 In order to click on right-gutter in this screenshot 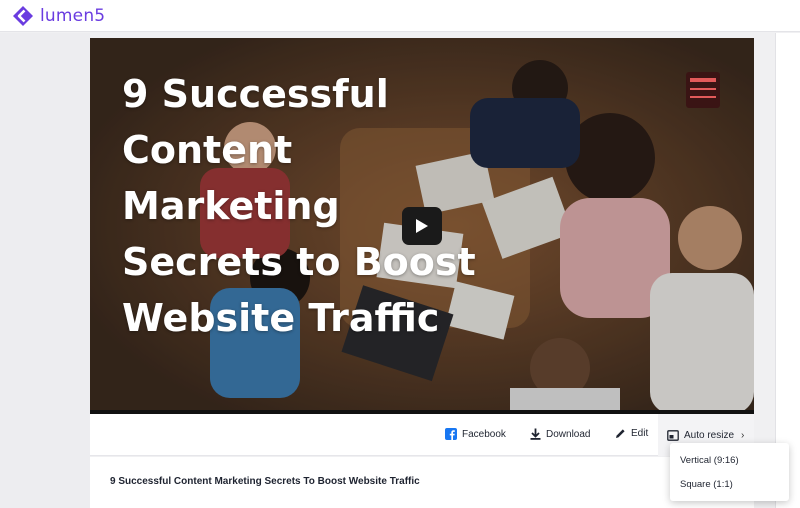, I will do `click(765, 270)`.